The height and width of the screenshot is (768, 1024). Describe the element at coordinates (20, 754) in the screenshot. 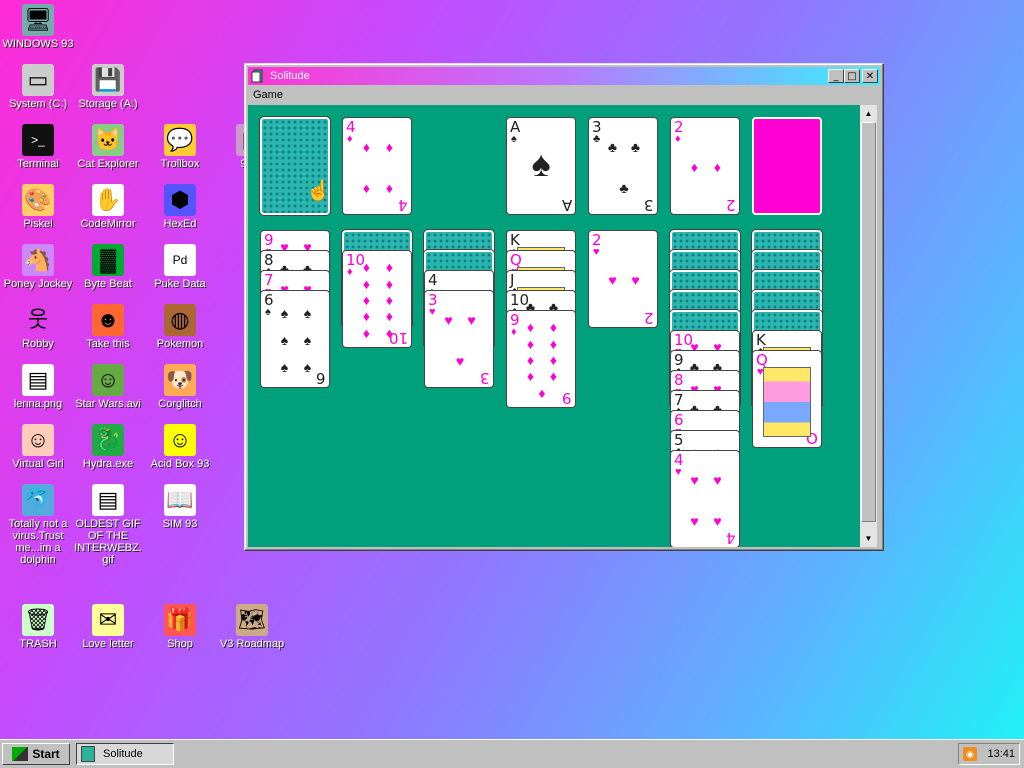

I see `start-logo-icon` at that location.